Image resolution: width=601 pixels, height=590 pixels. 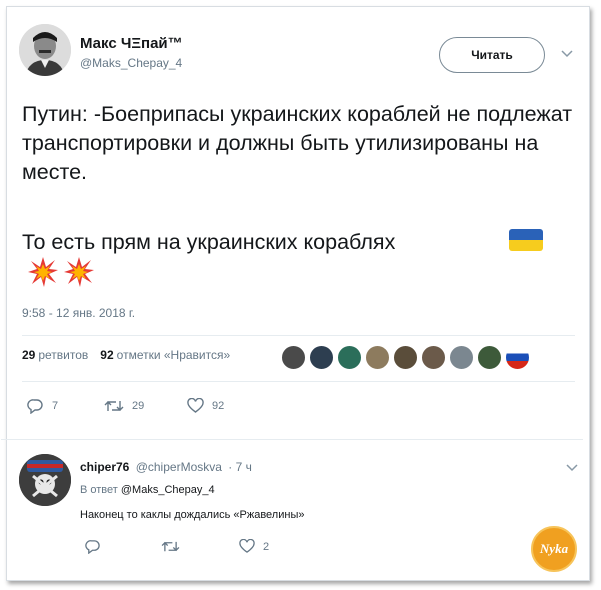 What do you see at coordinates (131, 43) in the screenshot?
I see `author-name: Макс ЧΞпай™` at bounding box center [131, 43].